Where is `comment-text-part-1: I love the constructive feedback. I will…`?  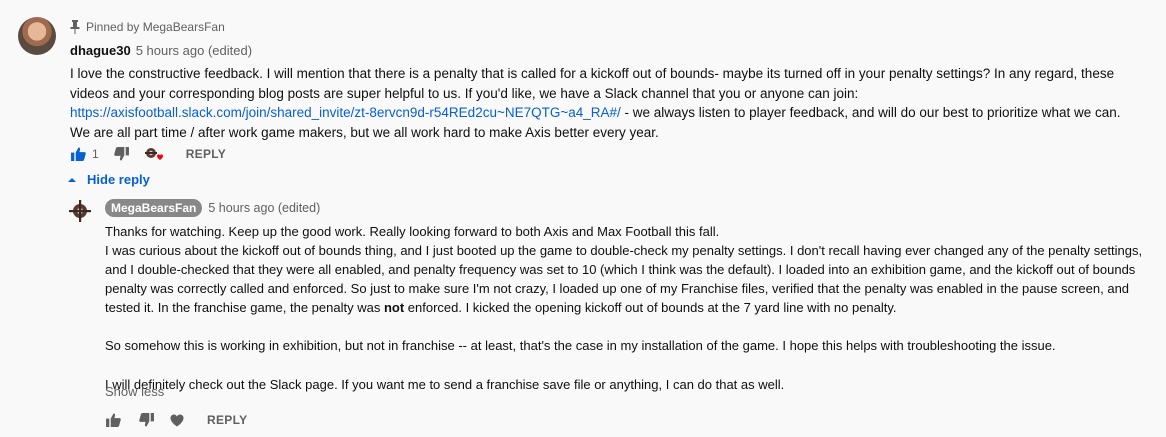
comment-text-part-1: I love the constructive feedback. I will… is located at coordinates (592, 83).